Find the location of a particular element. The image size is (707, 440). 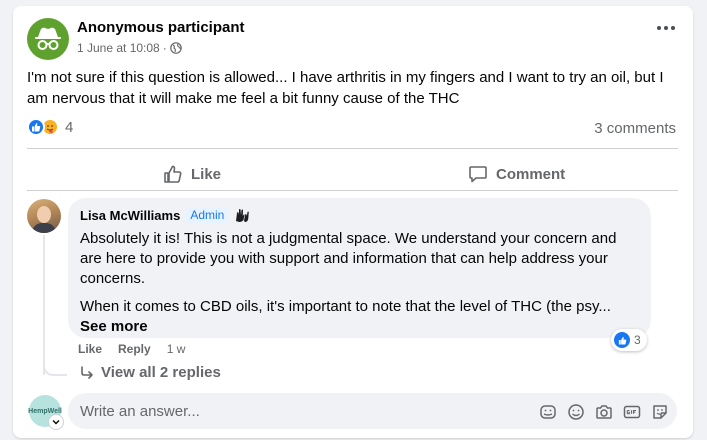

camera-icon is located at coordinates (603, 411).